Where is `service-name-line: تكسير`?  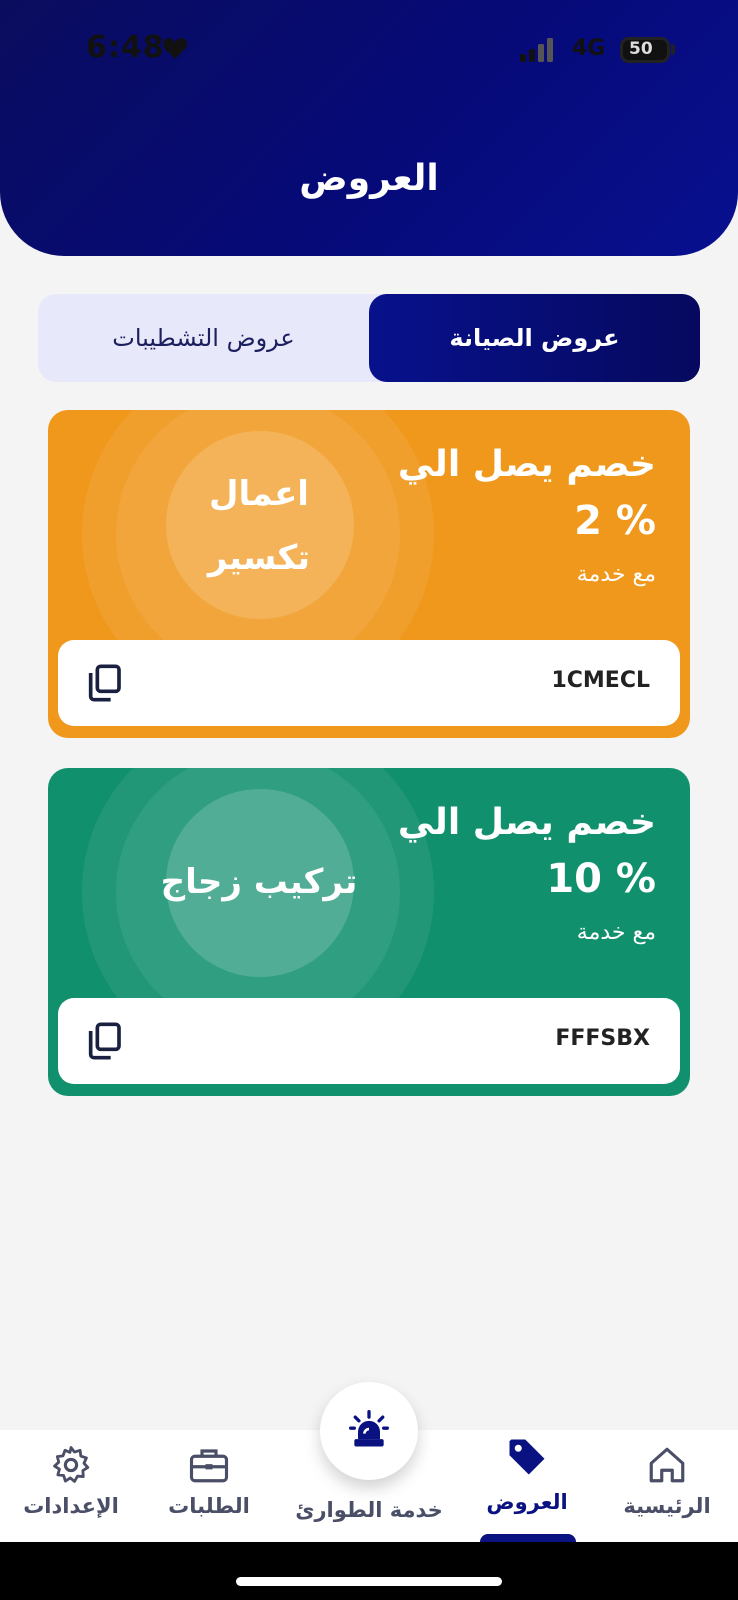
service-name-line: تكسير is located at coordinates (259, 558).